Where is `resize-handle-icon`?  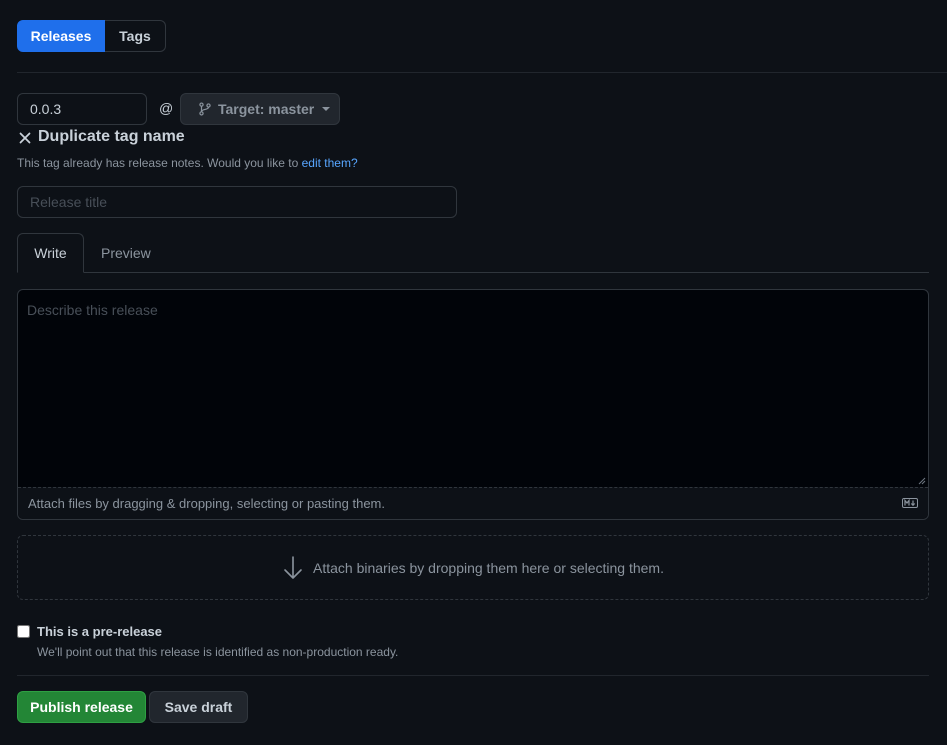 resize-handle-icon is located at coordinates (922, 481).